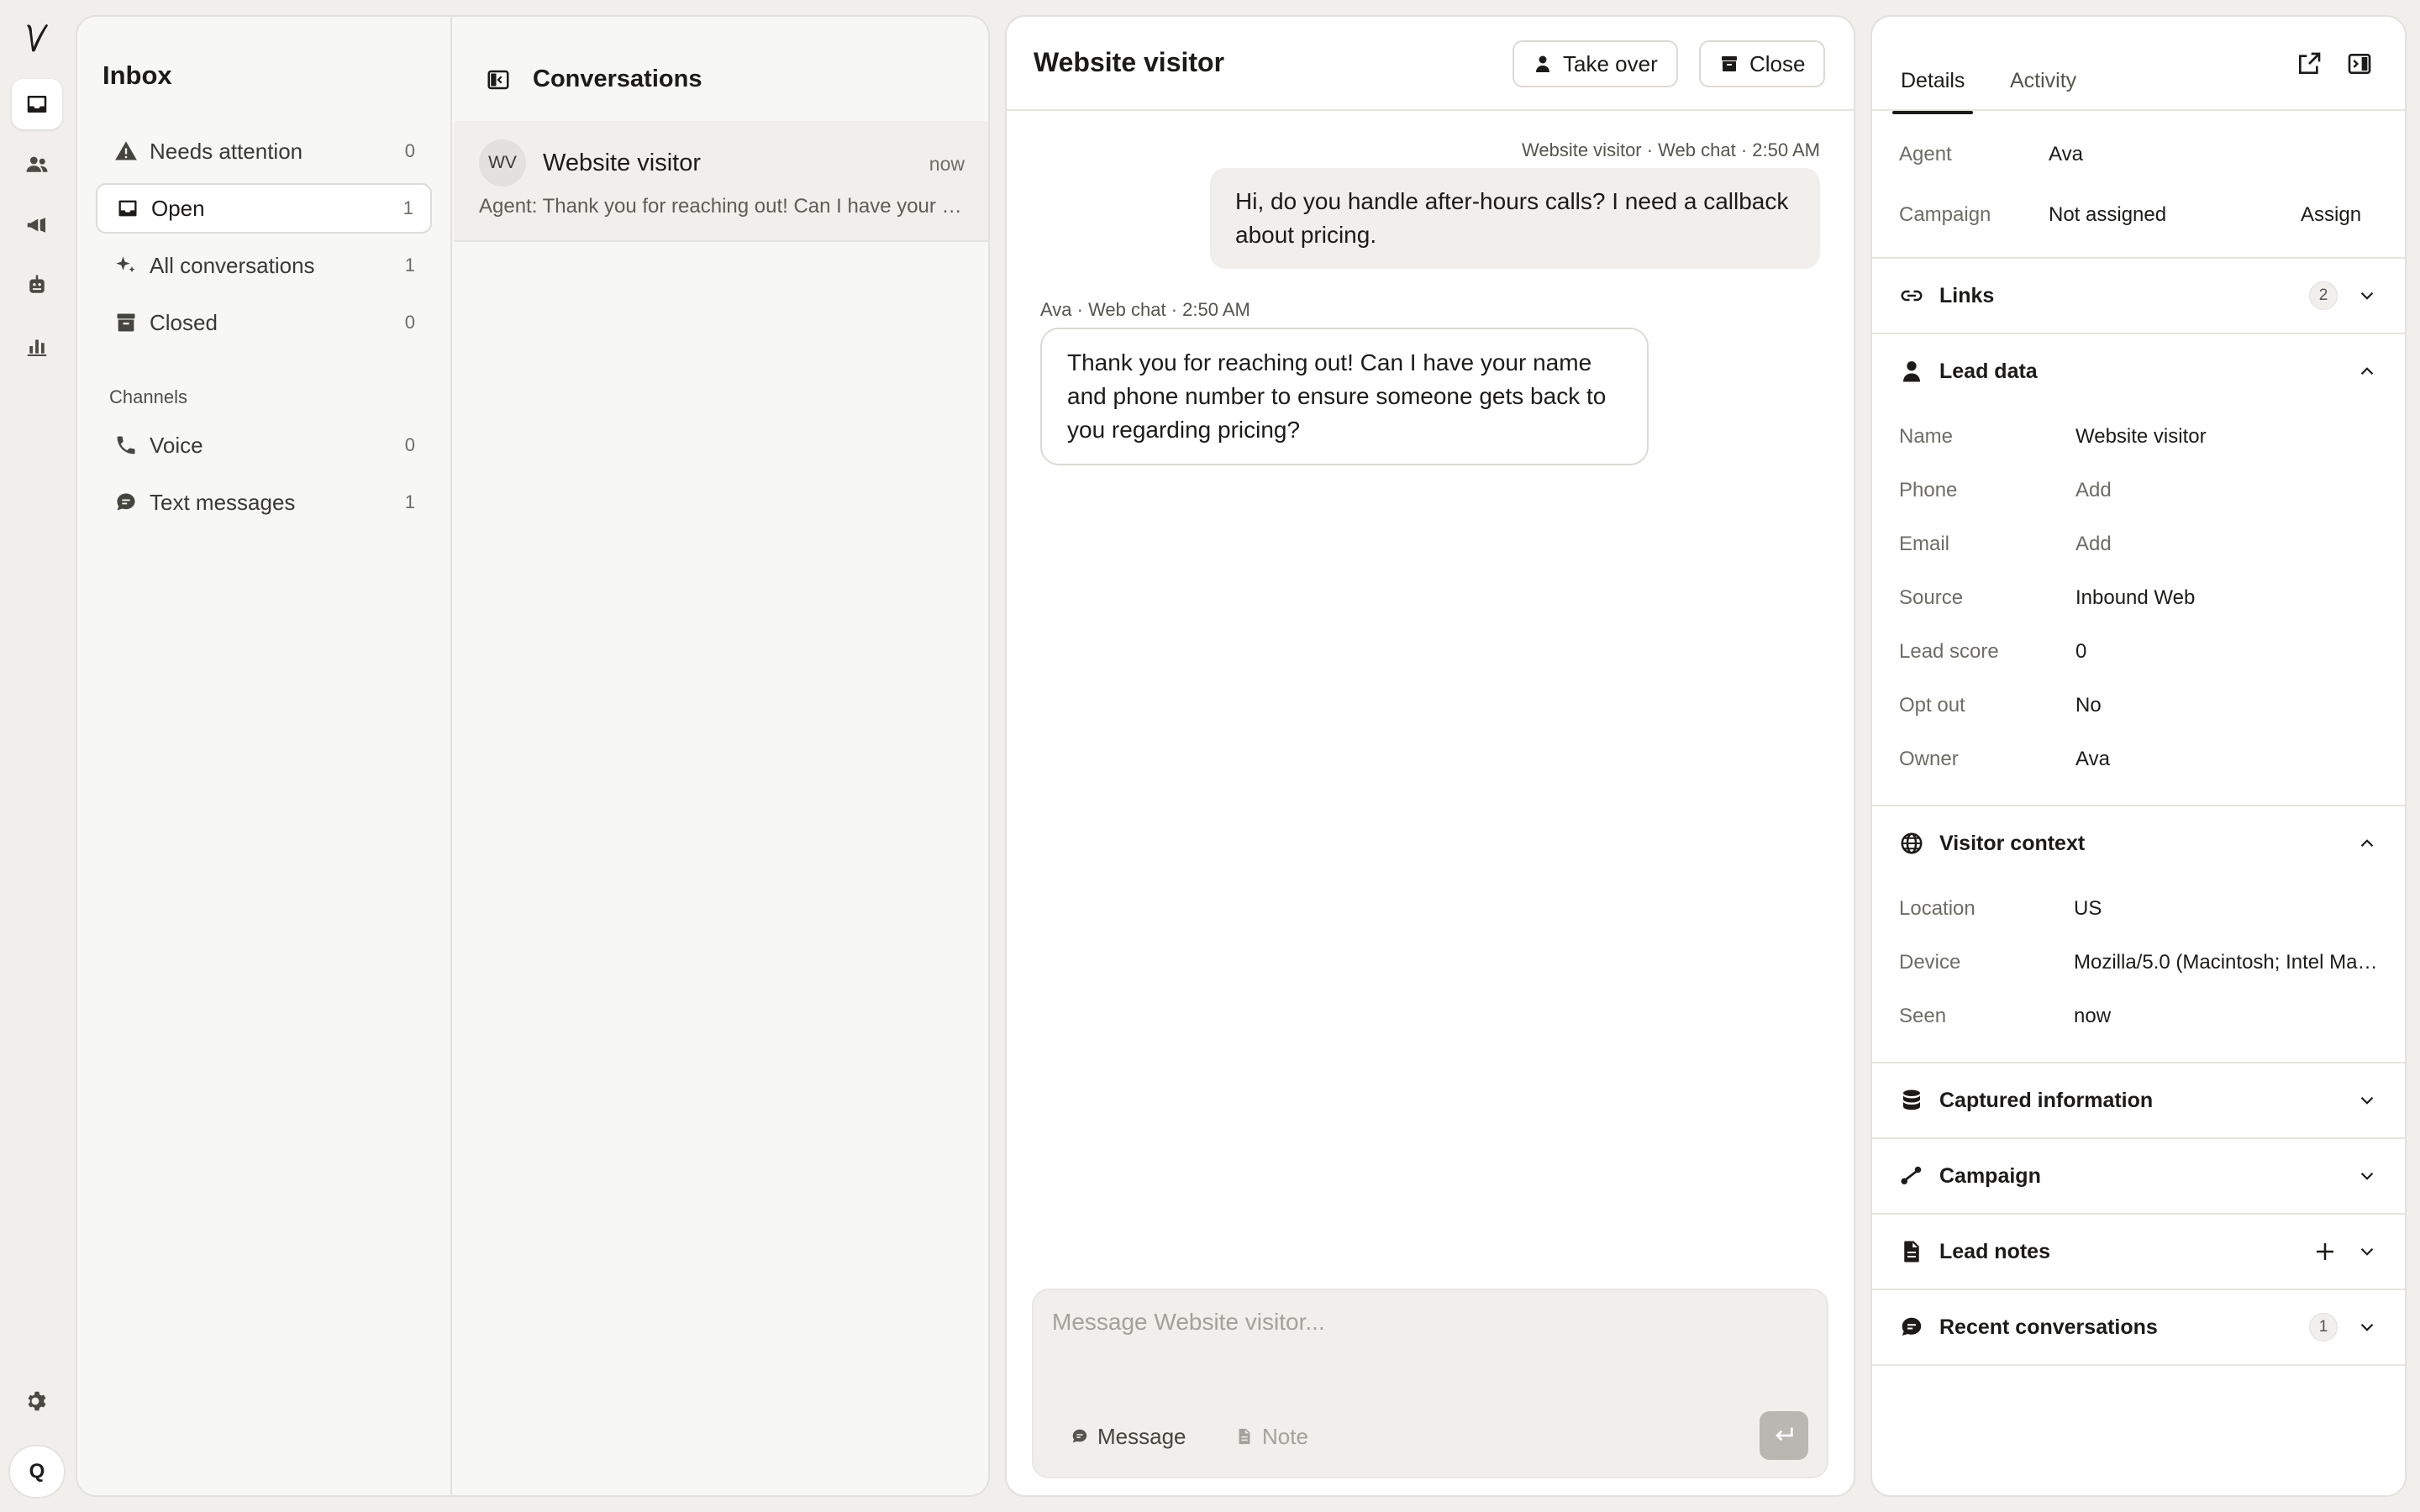  I want to click on conversation-time: now, so click(947, 164).